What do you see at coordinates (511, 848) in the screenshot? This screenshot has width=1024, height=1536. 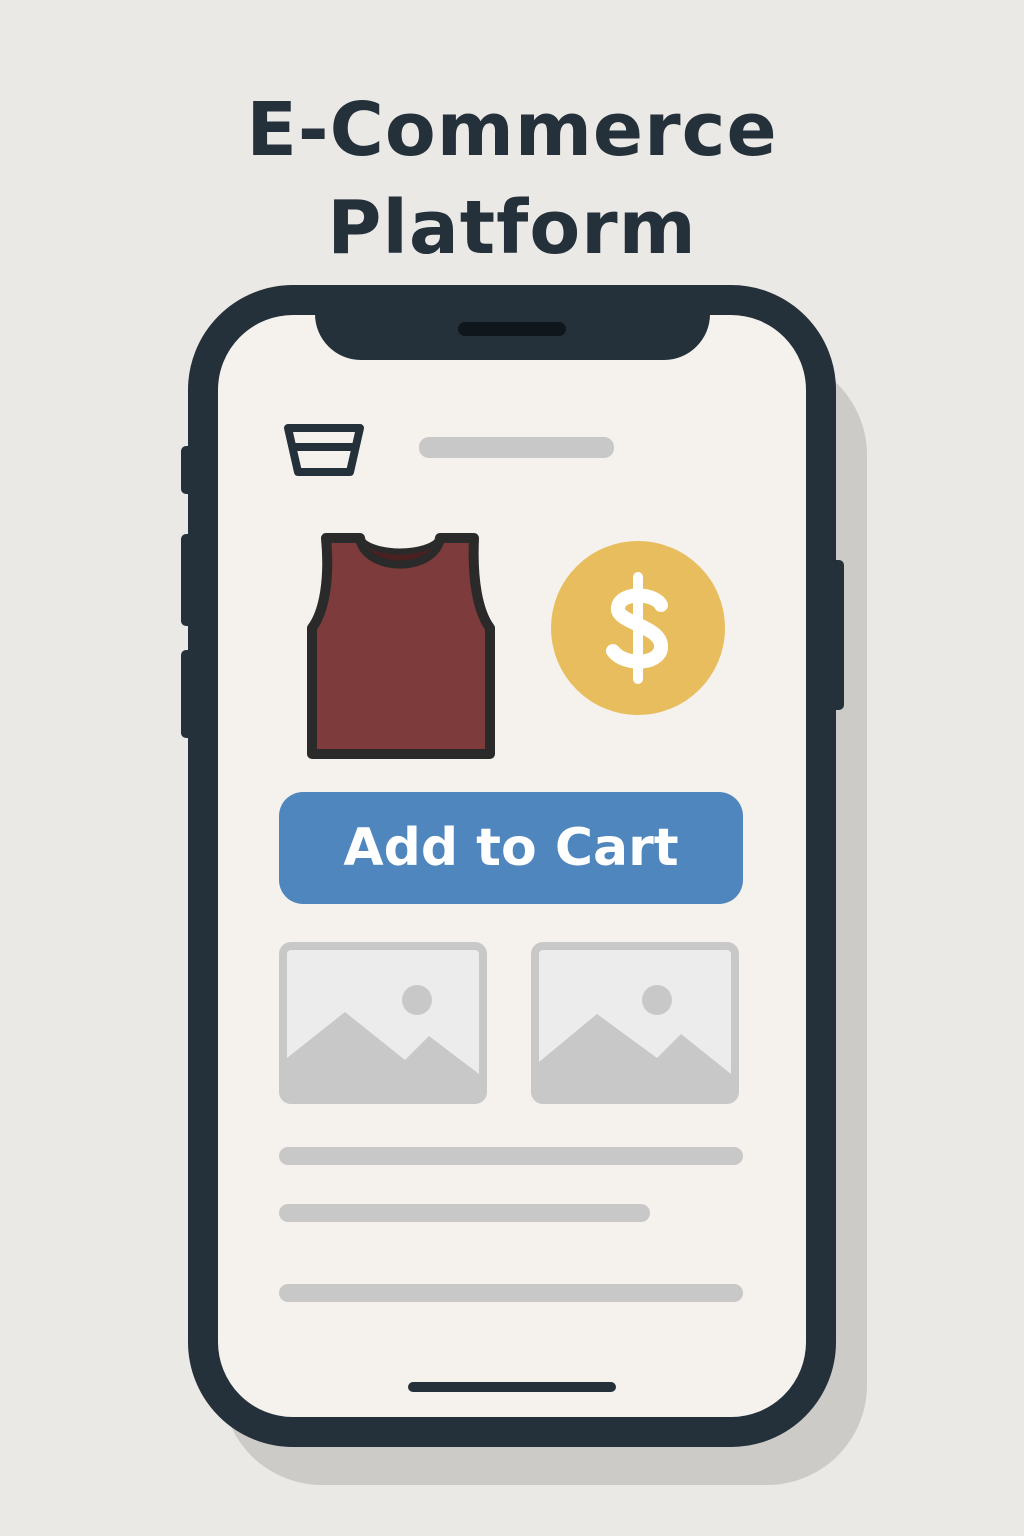 I see `add-to-cart-button: Add to Cart` at bounding box center [511, 848].